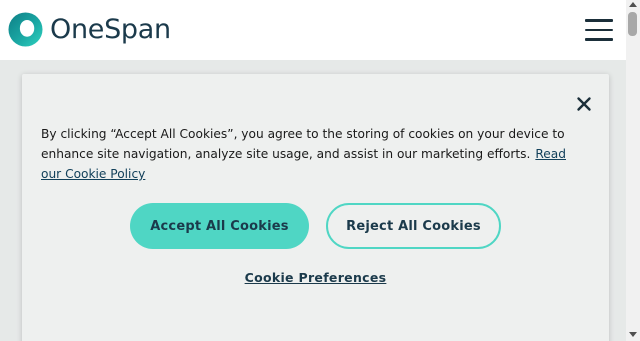 This screenshot has height=341, width=640. What do you see at coordinates (219, 226) in the screenshot?
I see `accept-all-cookies-button: Accept All Cookies` at bounding box center [219, 226].